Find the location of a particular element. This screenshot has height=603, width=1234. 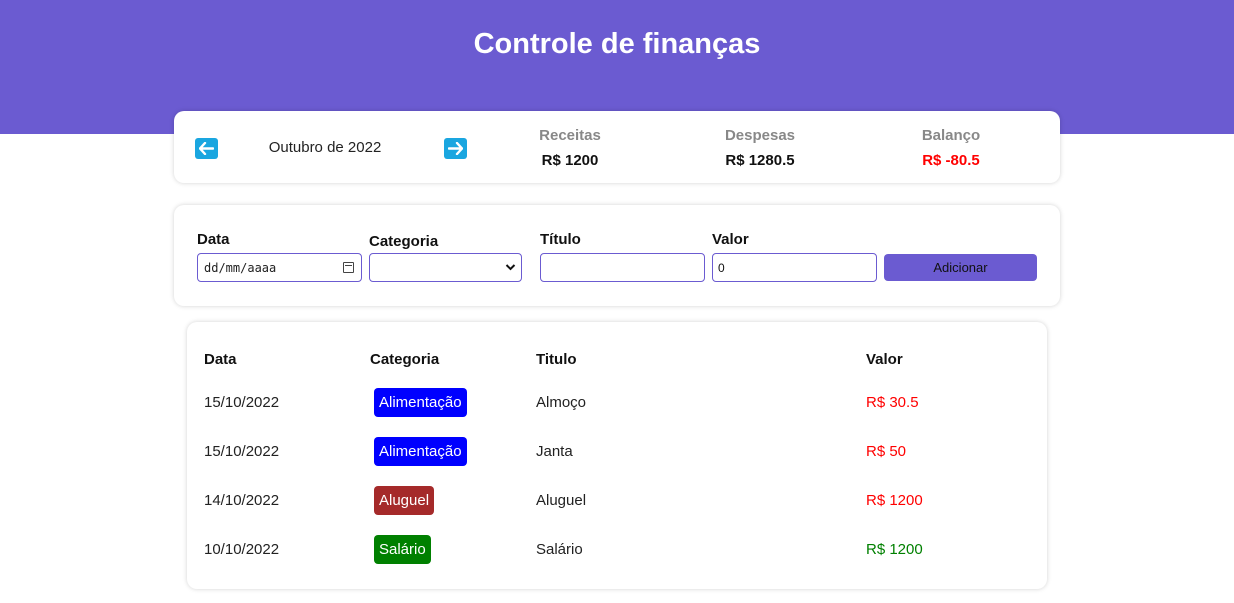

row-title: Aluguel is located at coordinates (561, 500).